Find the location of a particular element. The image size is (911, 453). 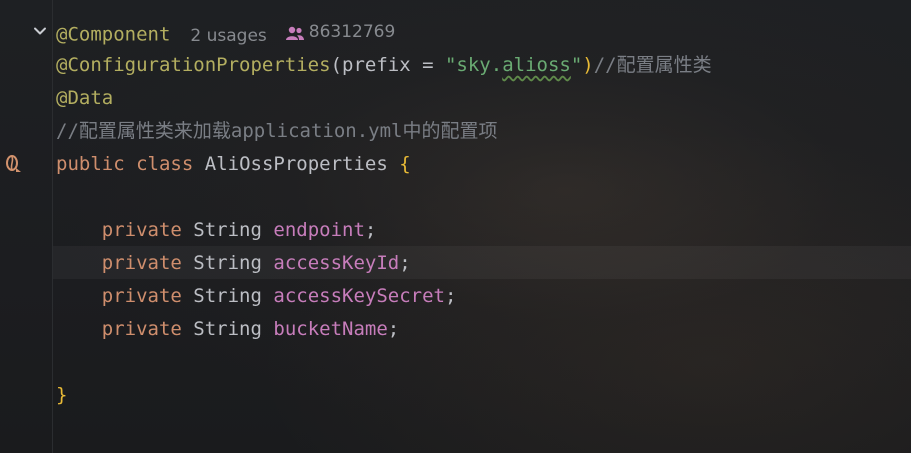

paren-open: ( is located at coordinates (336, 65).